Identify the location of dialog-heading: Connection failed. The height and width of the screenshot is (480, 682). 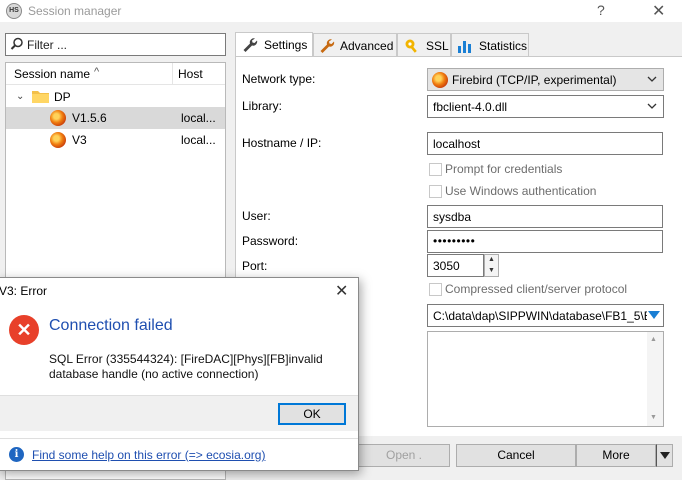
(111, 325).